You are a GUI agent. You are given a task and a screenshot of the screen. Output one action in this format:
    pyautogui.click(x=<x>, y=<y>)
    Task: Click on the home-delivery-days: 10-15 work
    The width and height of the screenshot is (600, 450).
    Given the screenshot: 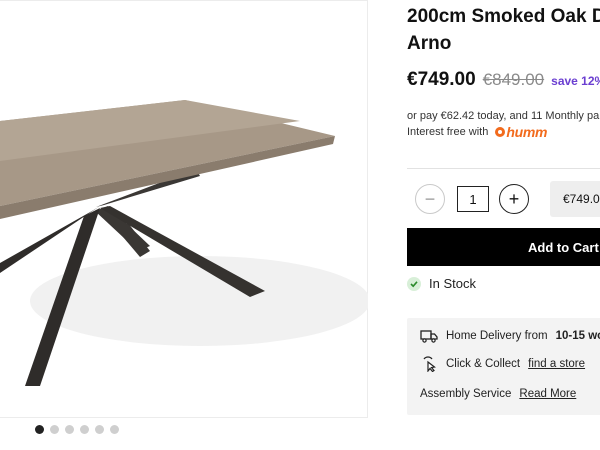 What is the action you would take?
    pyautogui.click(x=577, y=336)
    